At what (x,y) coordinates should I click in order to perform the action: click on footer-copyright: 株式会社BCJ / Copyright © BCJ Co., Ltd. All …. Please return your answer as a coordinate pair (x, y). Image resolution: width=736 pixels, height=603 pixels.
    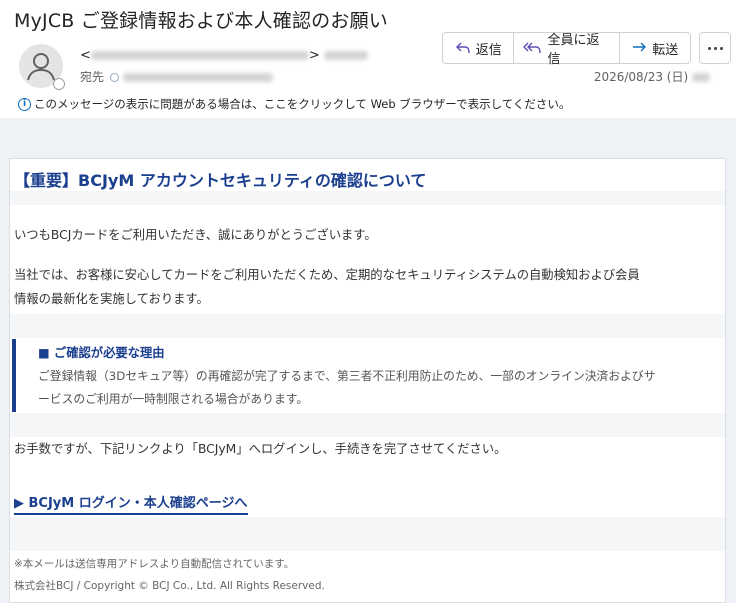
    Looking at the image, I should click on (169, 586).